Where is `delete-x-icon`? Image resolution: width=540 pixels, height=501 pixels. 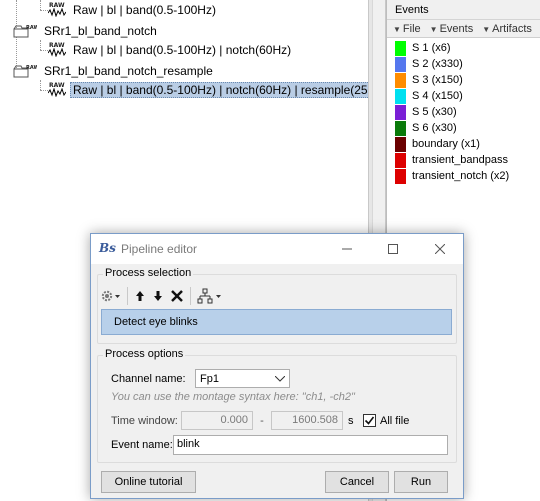
delete-x-icon is located at coordinates (177, 296).